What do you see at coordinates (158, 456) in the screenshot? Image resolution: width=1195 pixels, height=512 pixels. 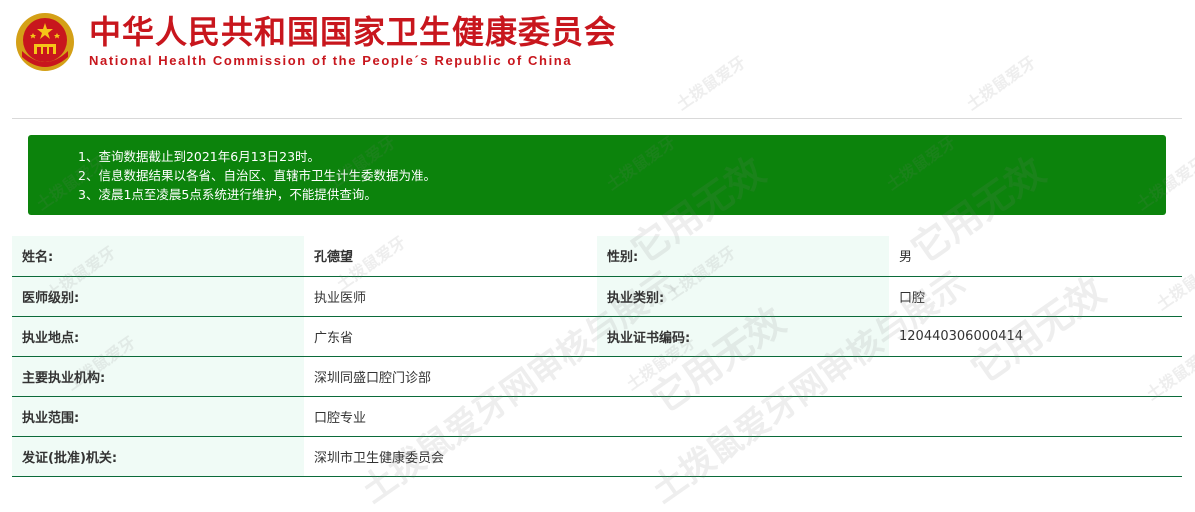 I see `issuer-label: 发证(批准)机关:` at bounding box center [158, 456].